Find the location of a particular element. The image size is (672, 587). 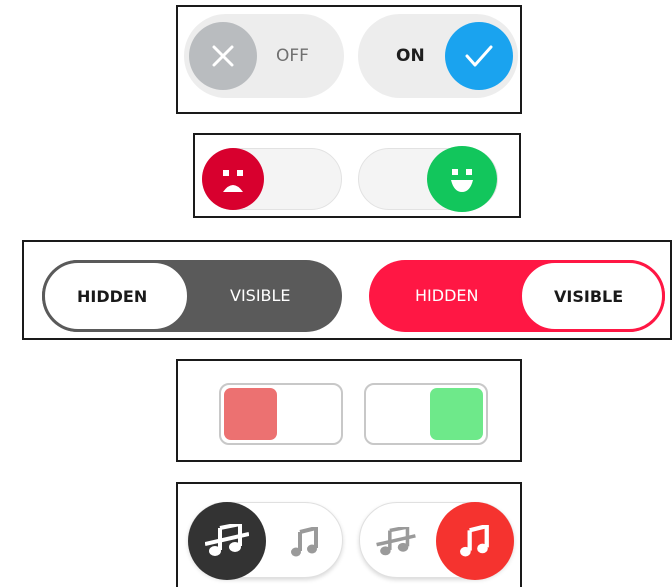

green-toggle-knob is located at coordinates (456, 414).